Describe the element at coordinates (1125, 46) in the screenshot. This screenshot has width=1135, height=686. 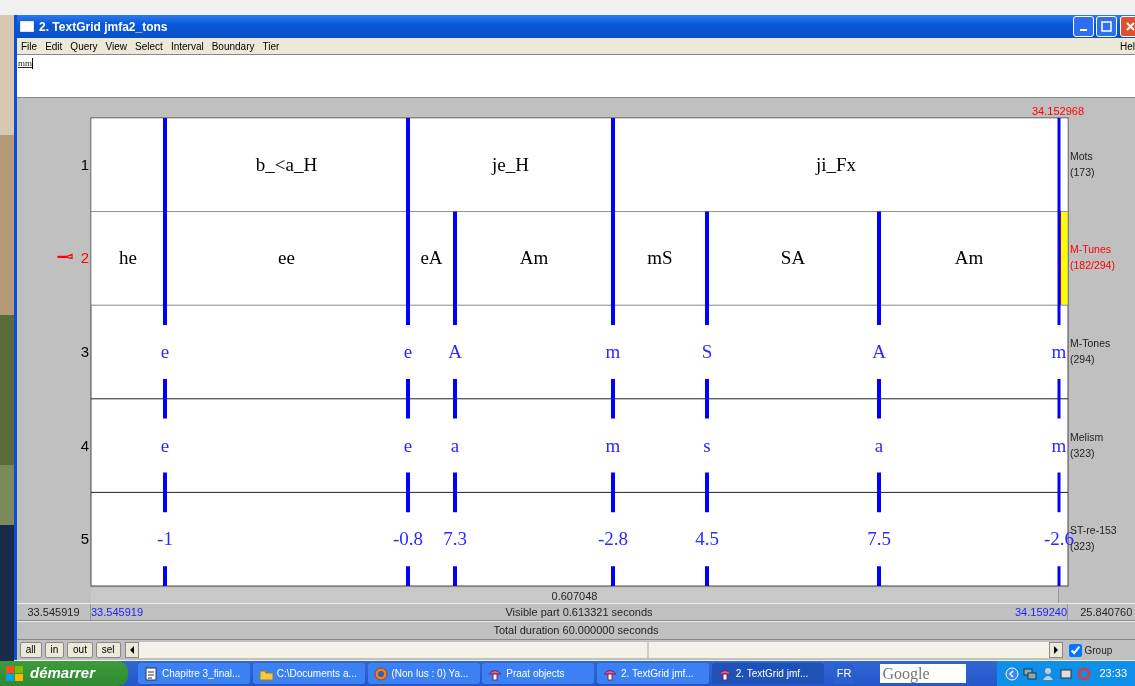
I see `menu-item: Hel` at that location.